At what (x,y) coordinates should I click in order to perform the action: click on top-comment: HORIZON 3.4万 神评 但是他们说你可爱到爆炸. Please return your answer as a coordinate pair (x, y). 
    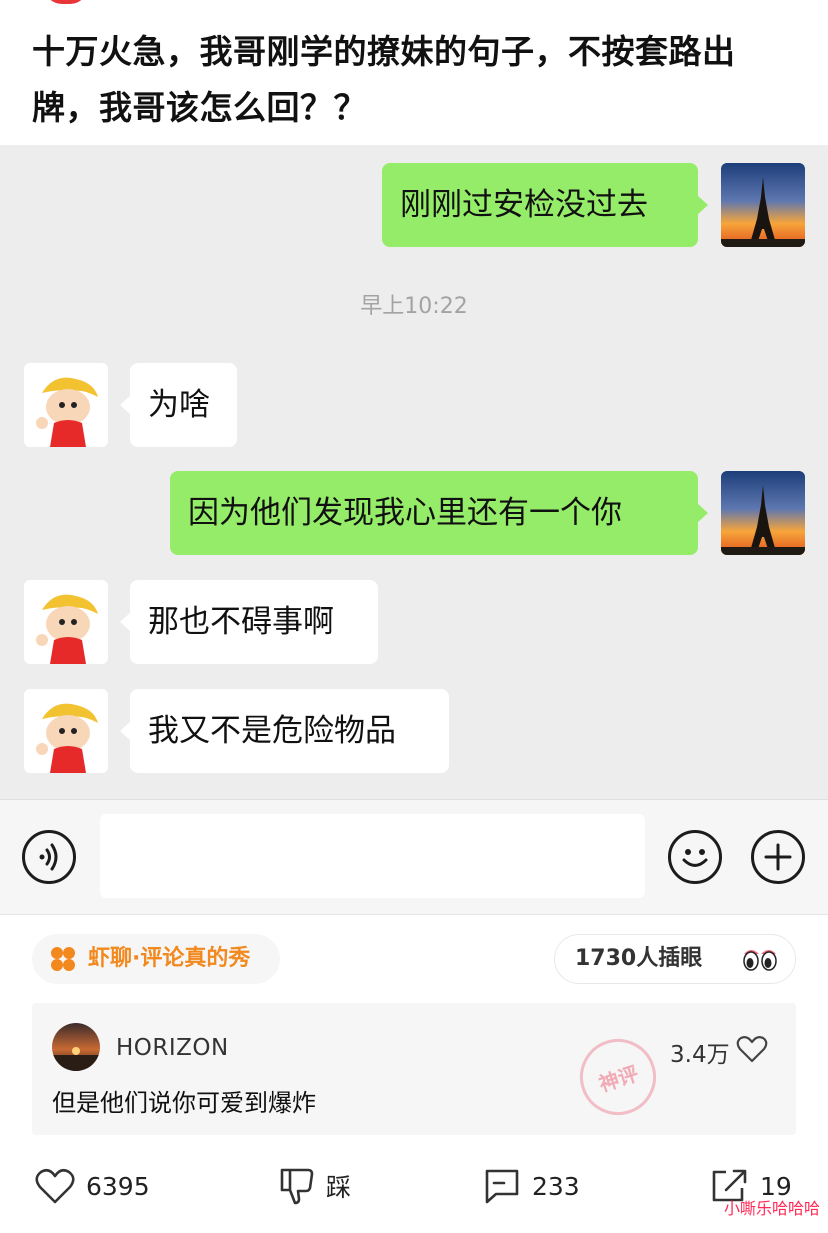
    Looking at the image, I should click on (414, 1069).